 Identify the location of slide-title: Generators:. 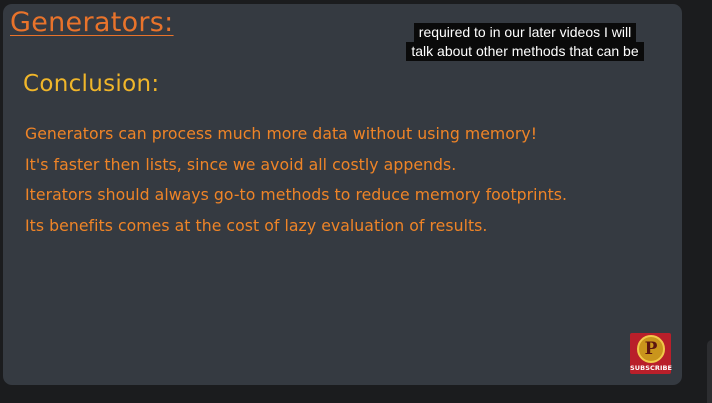
(92, 22).